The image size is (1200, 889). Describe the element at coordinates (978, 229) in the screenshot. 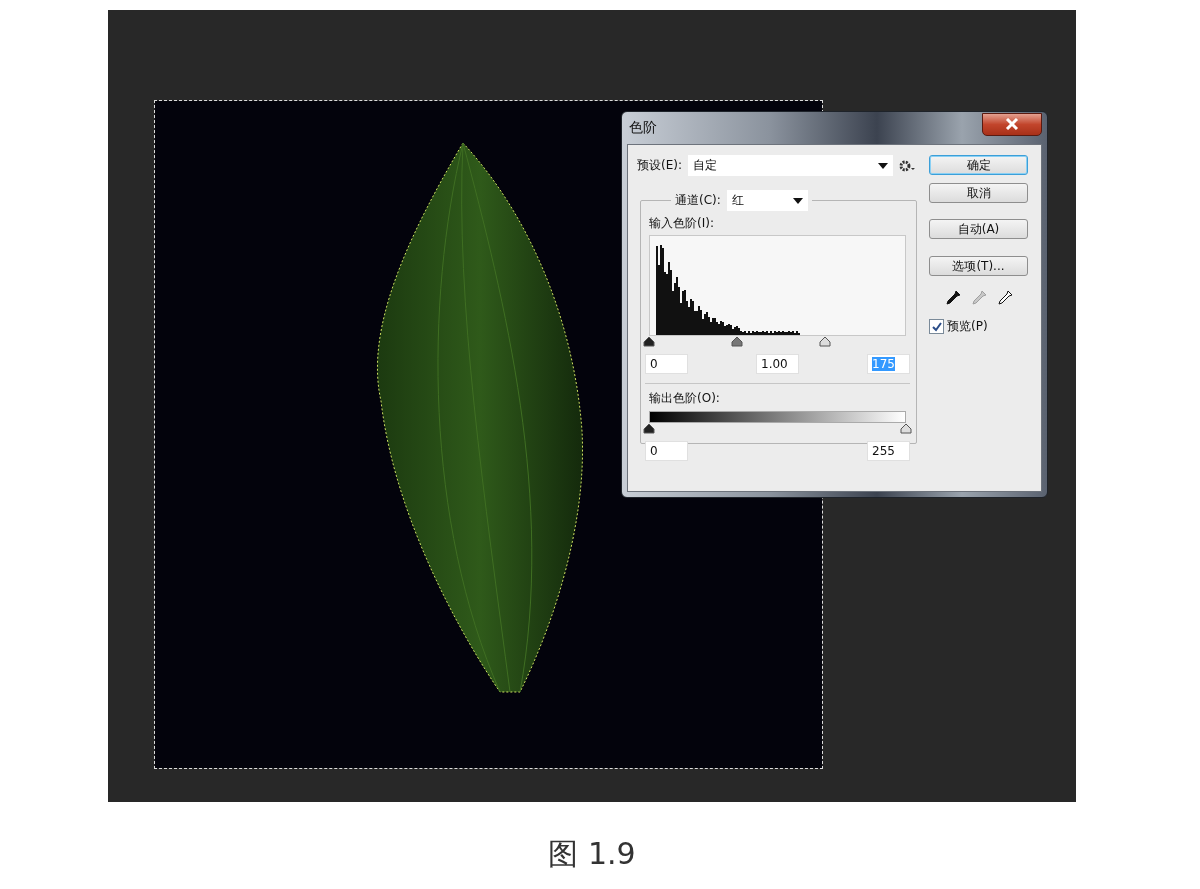

I see `dialog-button: 自动(A)` at that location.